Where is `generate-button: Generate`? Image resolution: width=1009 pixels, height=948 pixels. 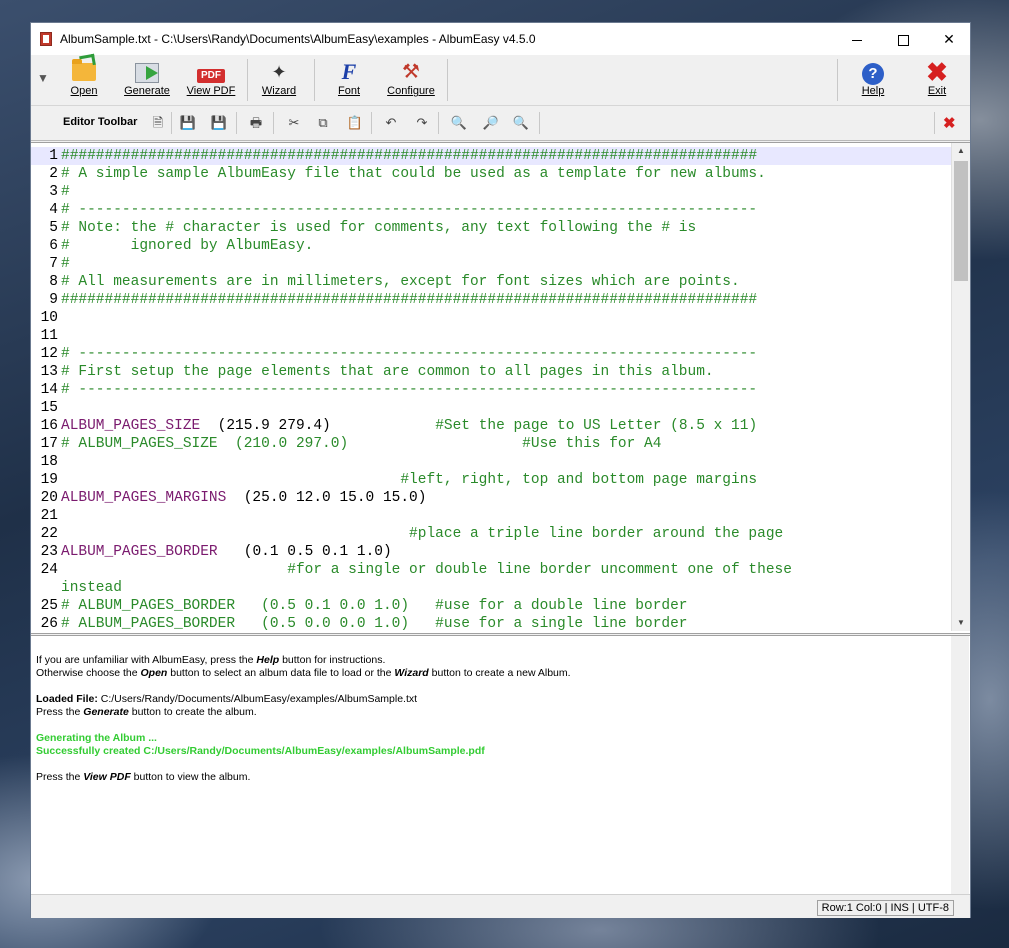 generate-button: Generate is located at coordinates (147, 81).